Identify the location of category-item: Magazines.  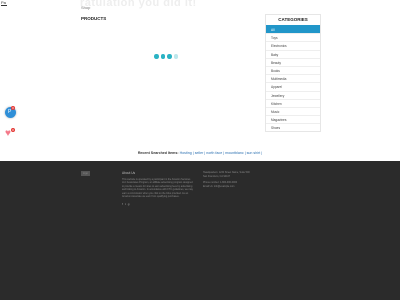
(293, 119).